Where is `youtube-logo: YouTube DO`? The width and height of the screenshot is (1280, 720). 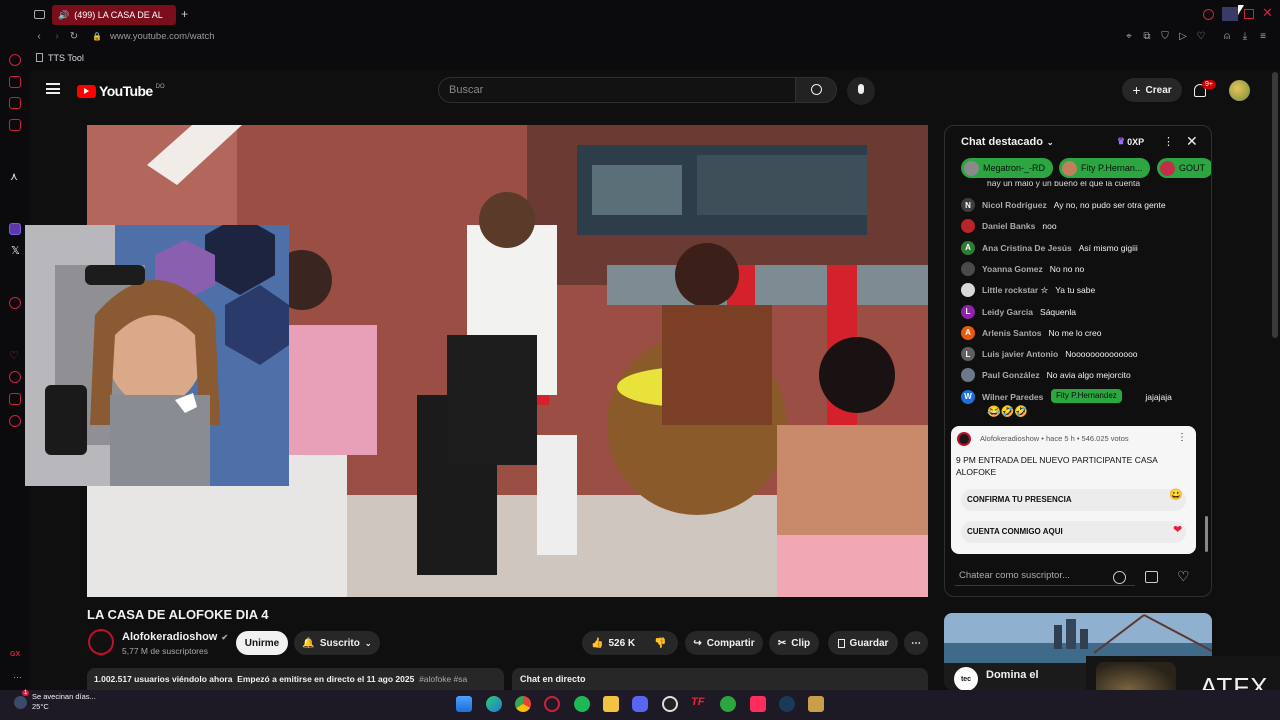 youtube-logo: YouTube DO is located at coordinates (121, 91).